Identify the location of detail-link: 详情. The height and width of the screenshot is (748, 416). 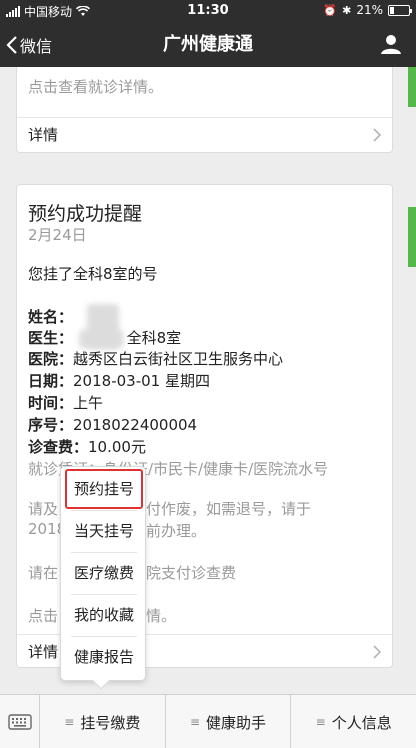
(204, 134).